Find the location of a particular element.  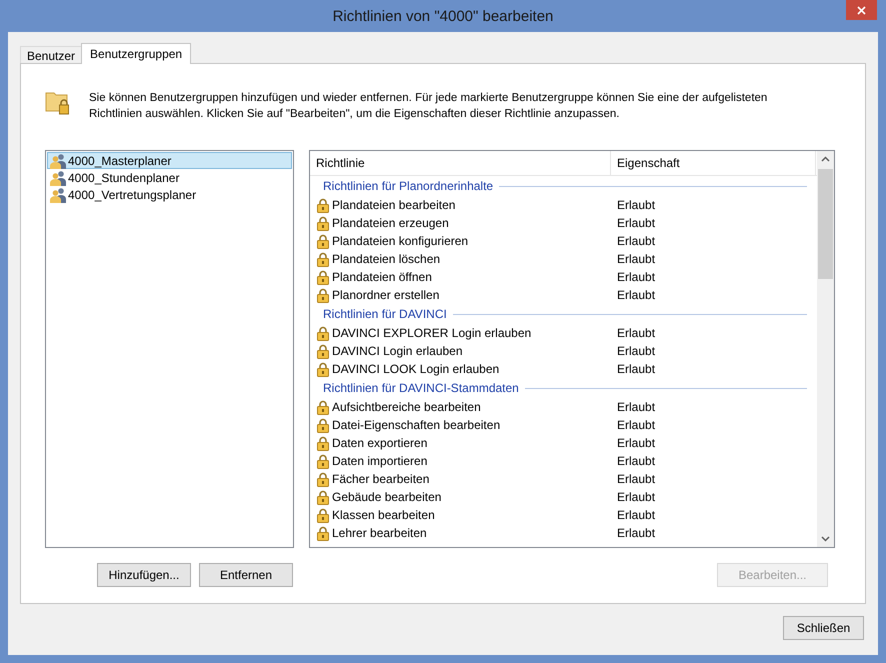

group-item: 4000_Stundenplaner is located at coordinates (169, 177).